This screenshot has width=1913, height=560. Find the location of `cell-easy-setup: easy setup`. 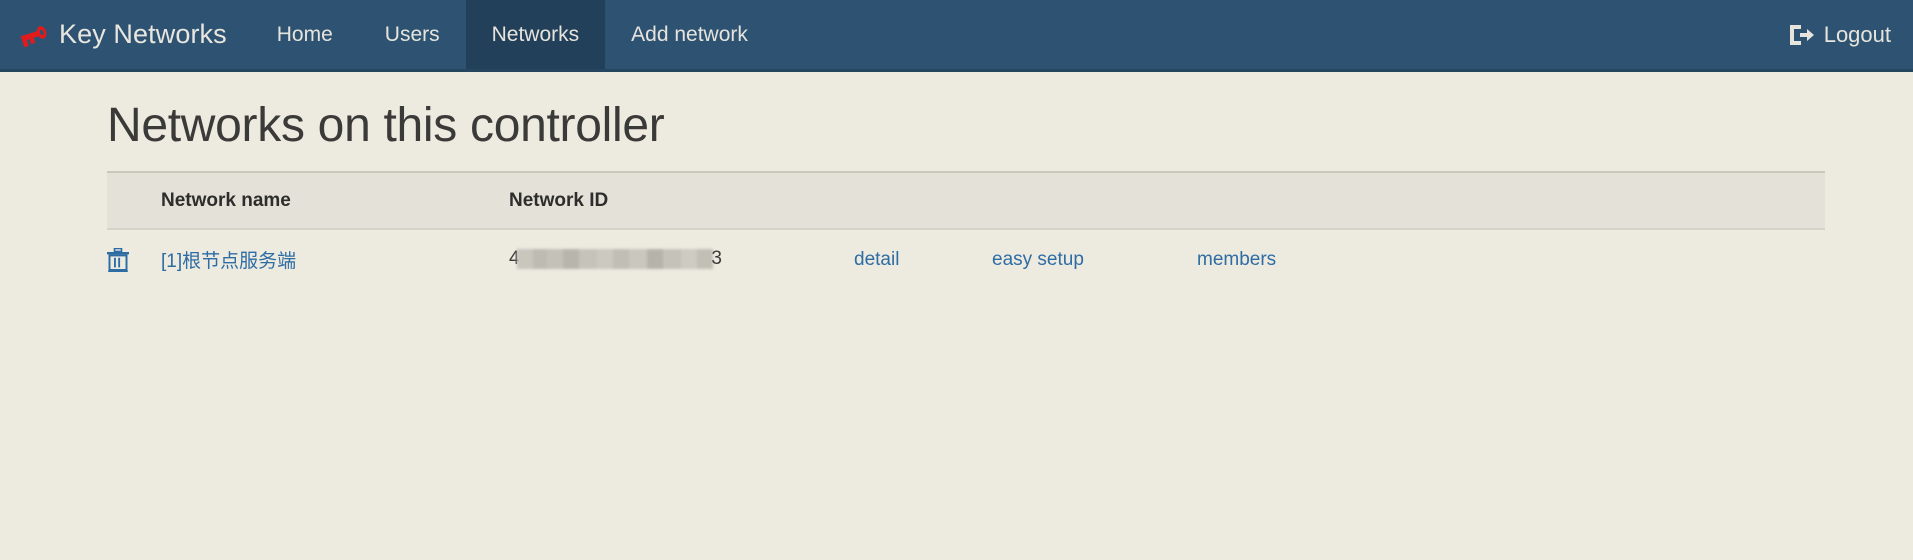

cell-easy-setup: easy setup is located at coordinates (1094, 259).